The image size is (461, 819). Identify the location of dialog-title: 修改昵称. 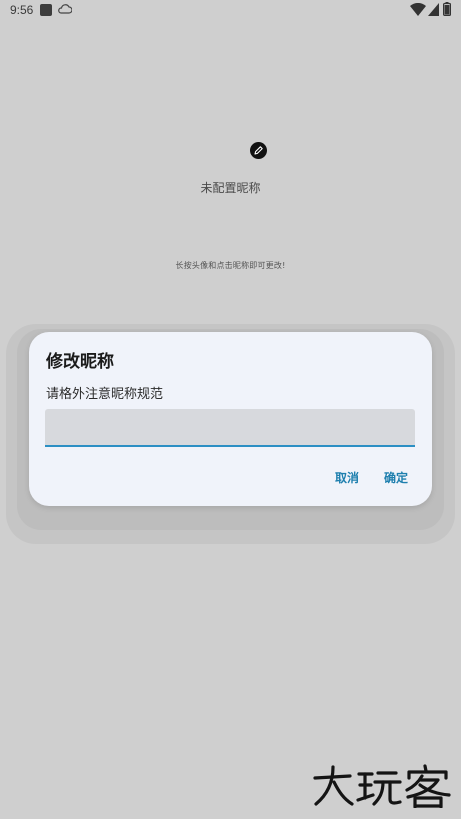
(80, 362).